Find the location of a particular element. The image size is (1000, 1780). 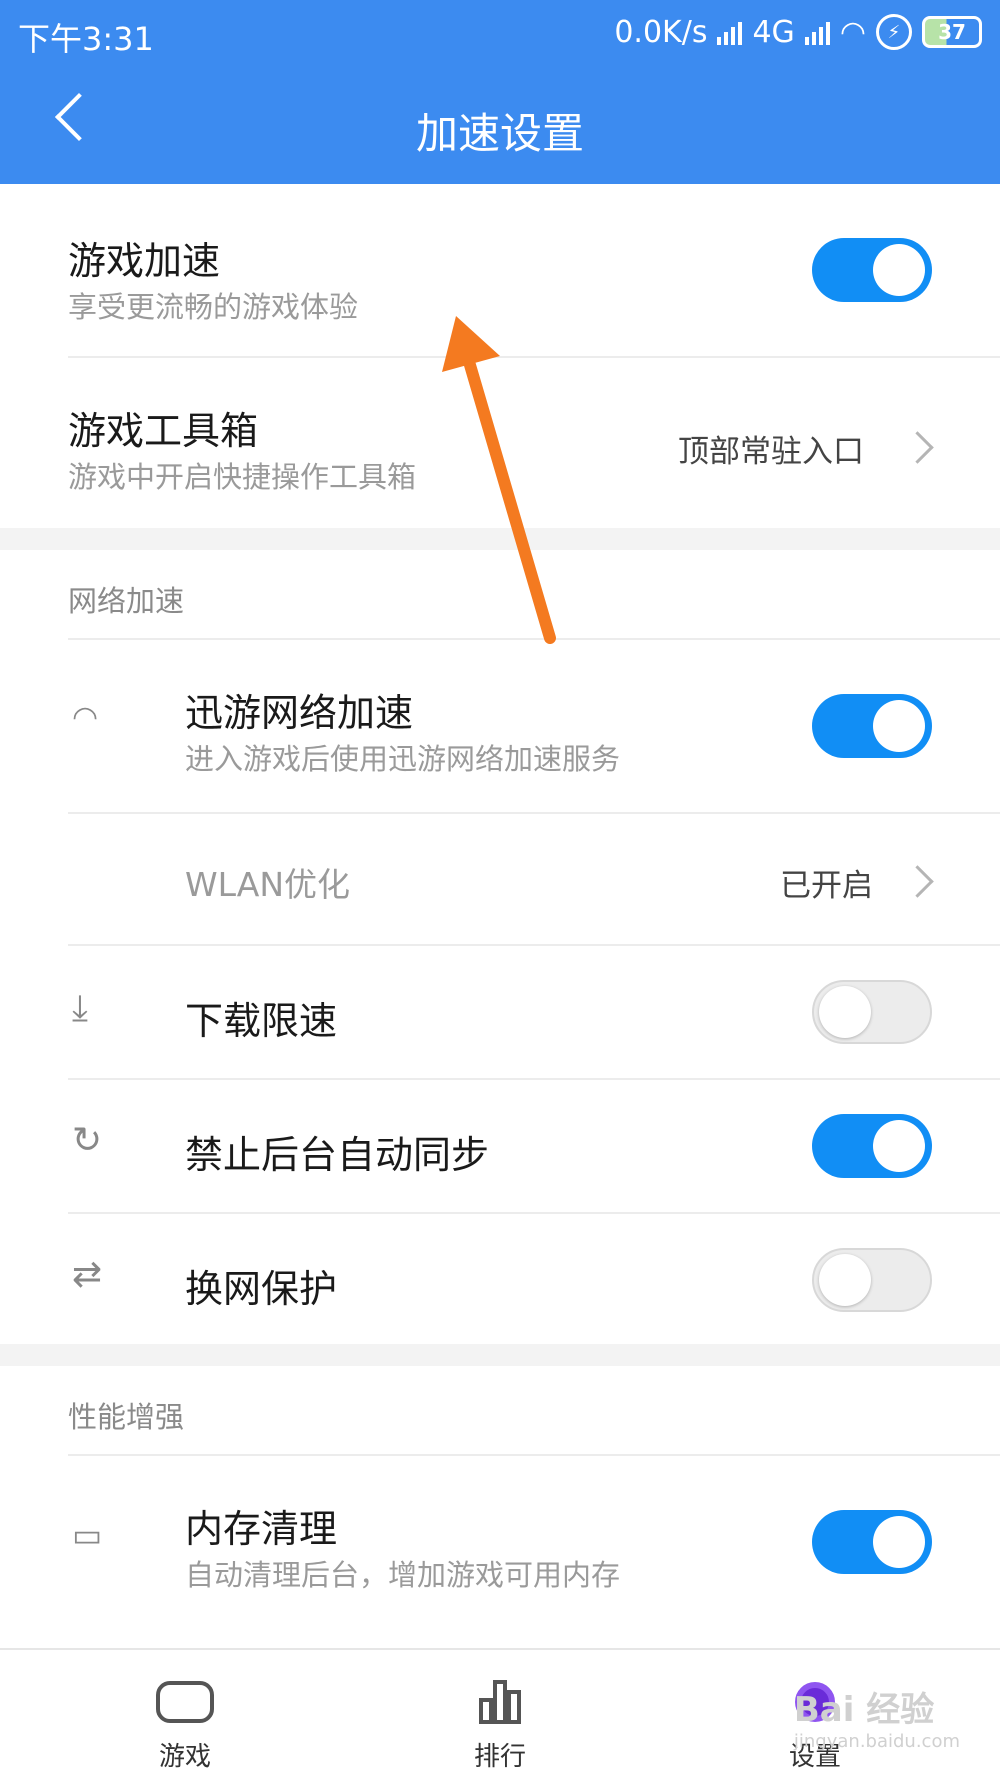

ranking-icon is located at coordinates (500, 1702).